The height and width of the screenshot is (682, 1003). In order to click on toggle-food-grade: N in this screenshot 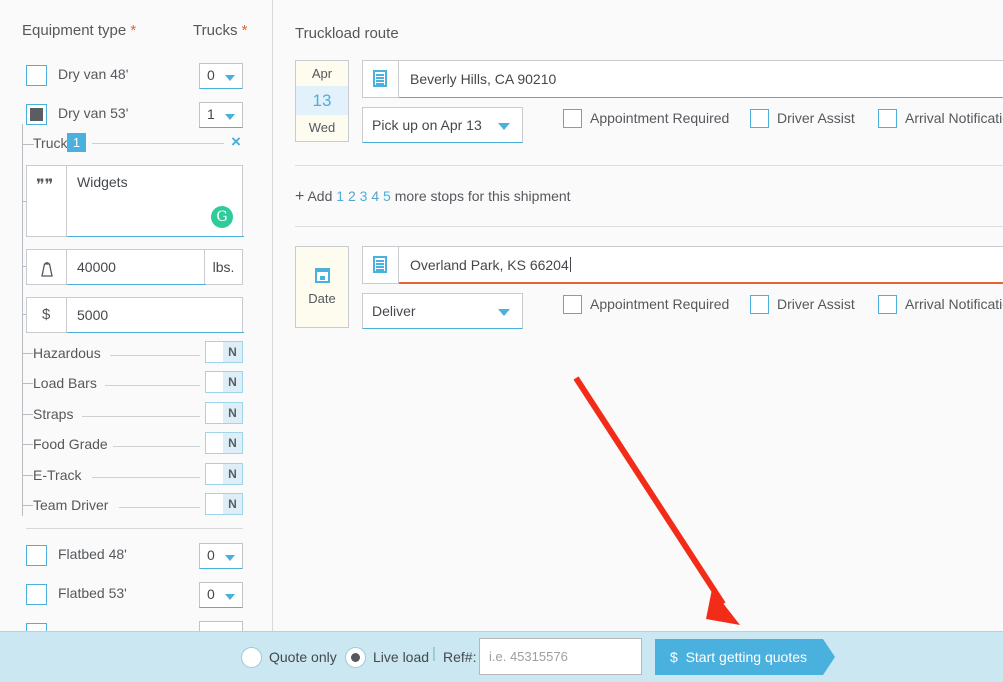, I will do `click(224, 443)`.